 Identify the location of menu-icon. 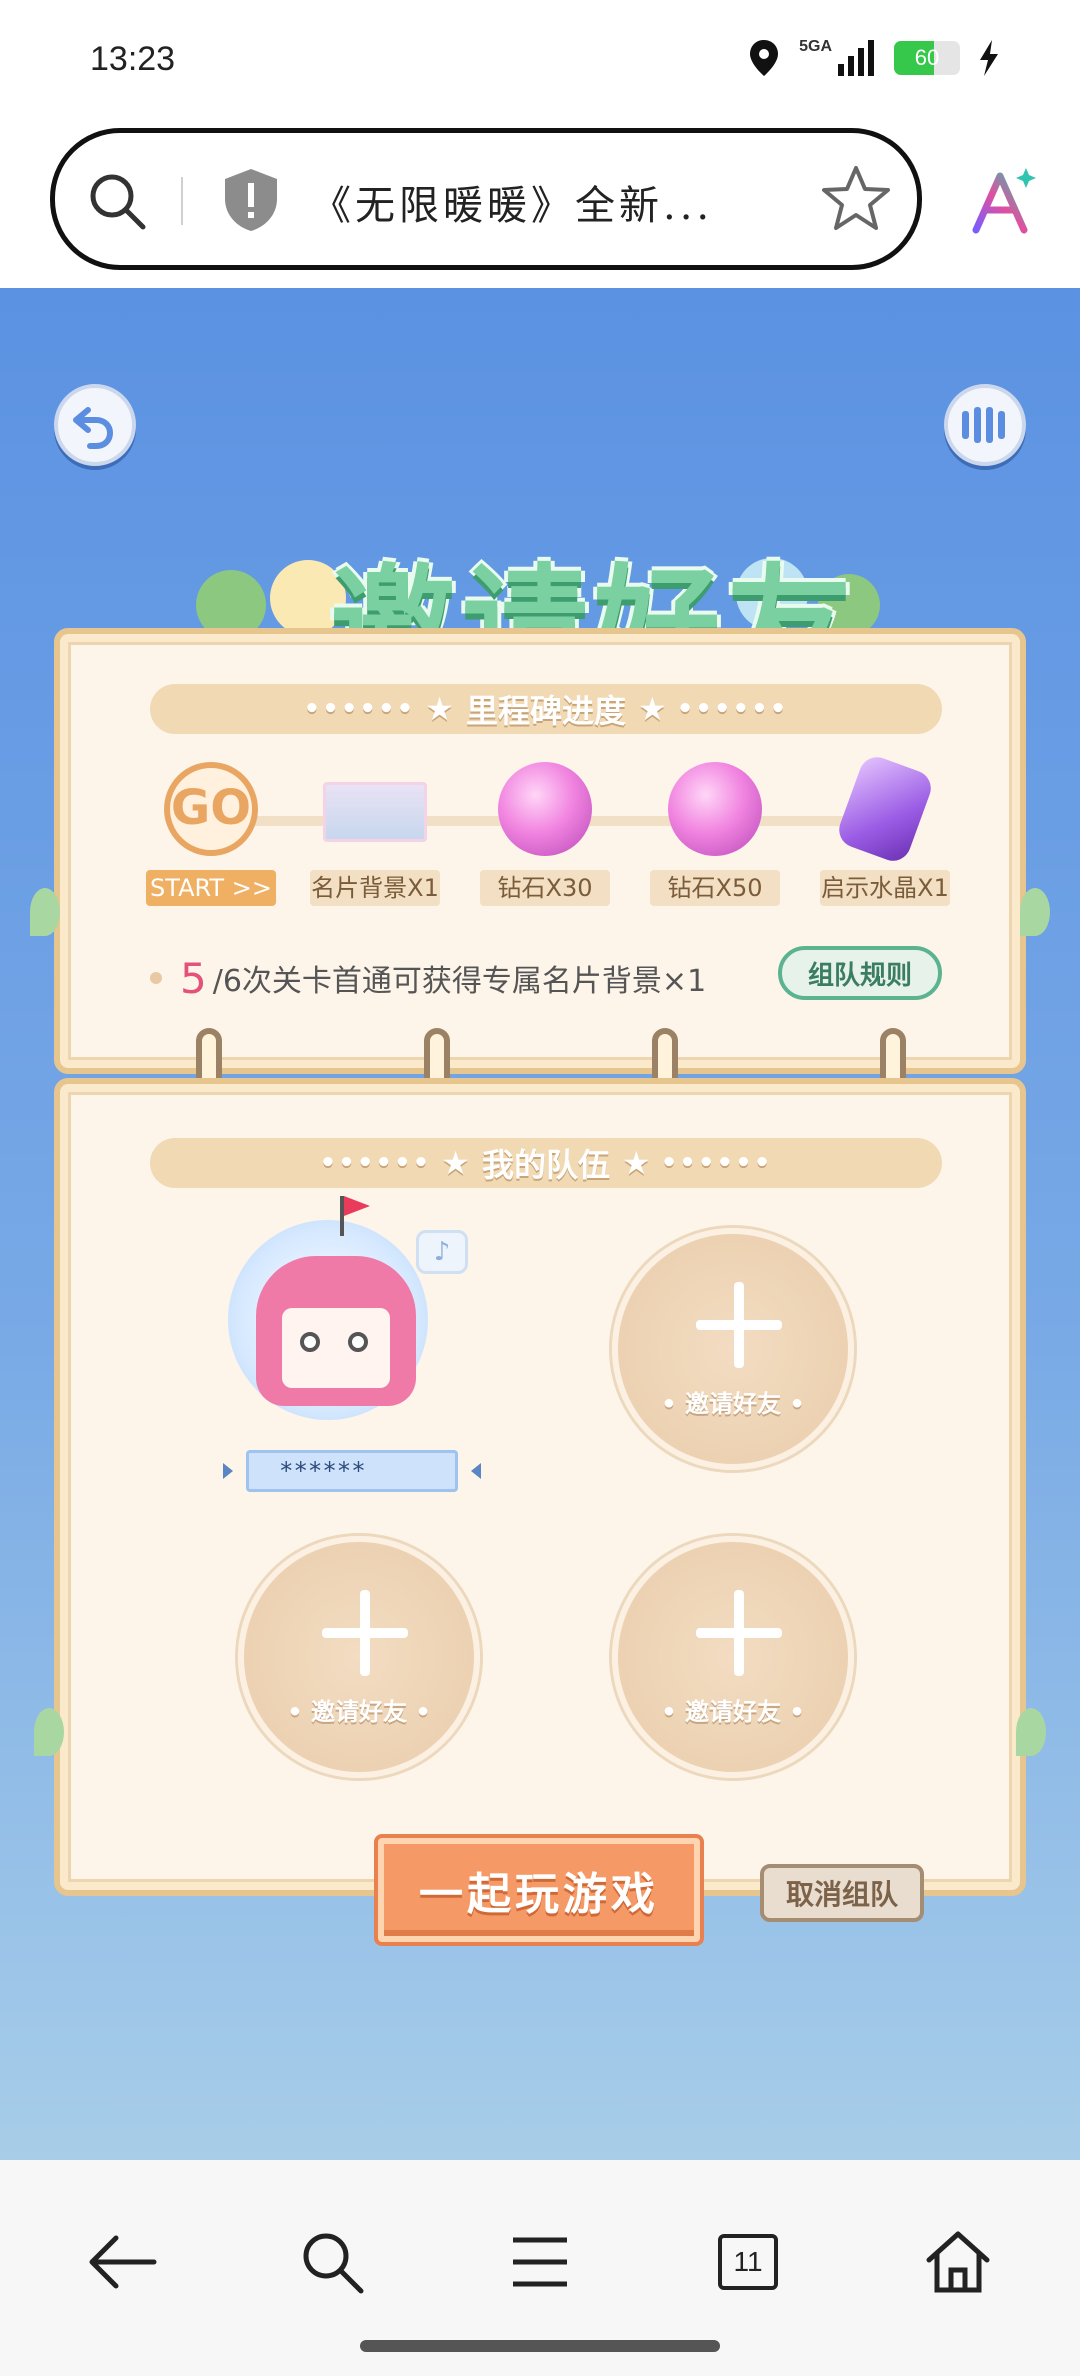
(540, 2262).